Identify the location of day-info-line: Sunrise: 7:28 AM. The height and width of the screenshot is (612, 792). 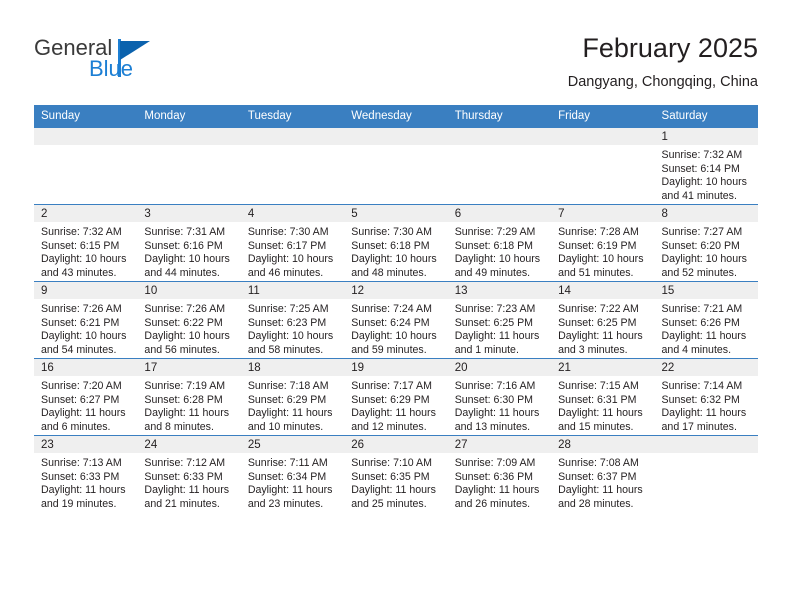
(598, 232).